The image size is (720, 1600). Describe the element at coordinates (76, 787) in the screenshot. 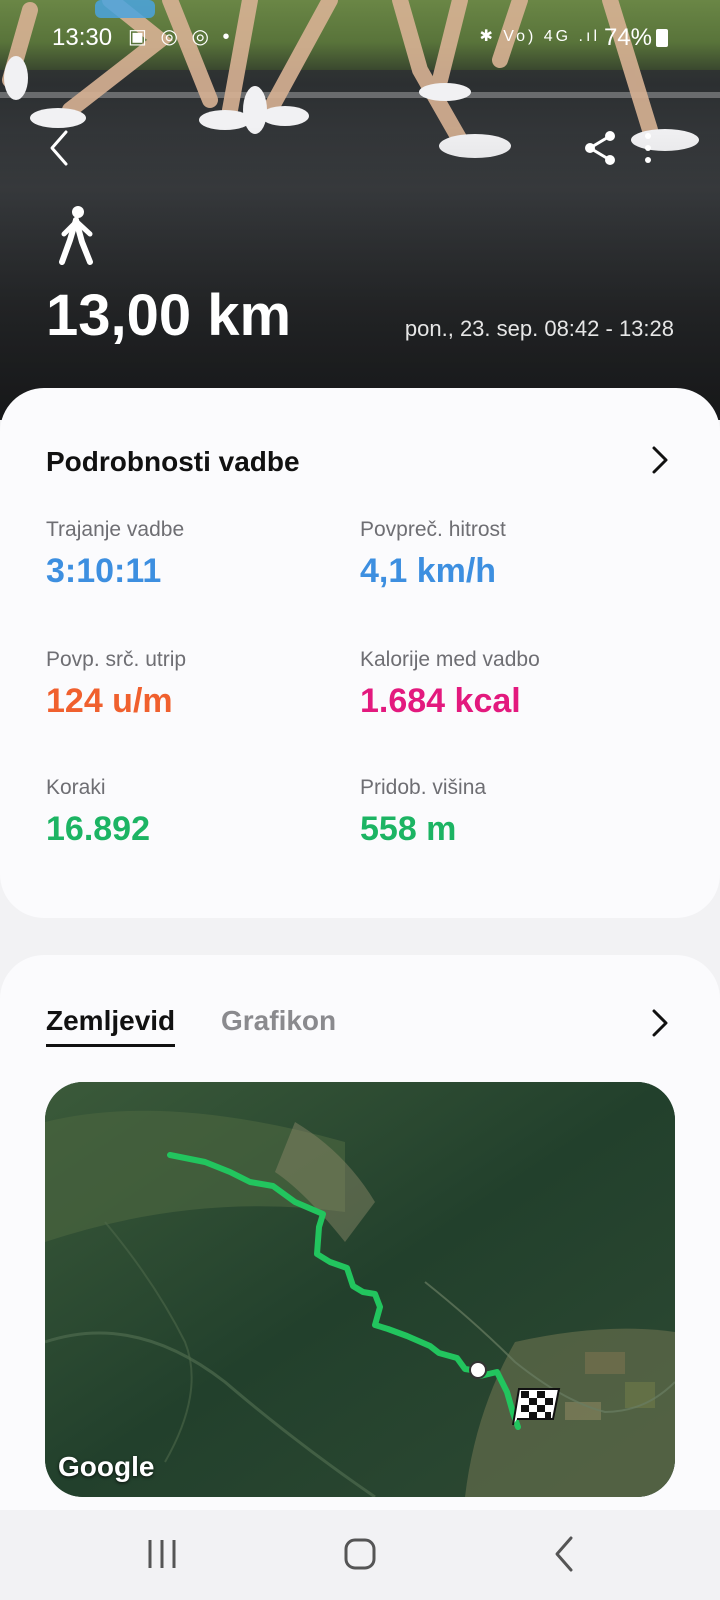

I see `stat-label: Koraki` at that location.